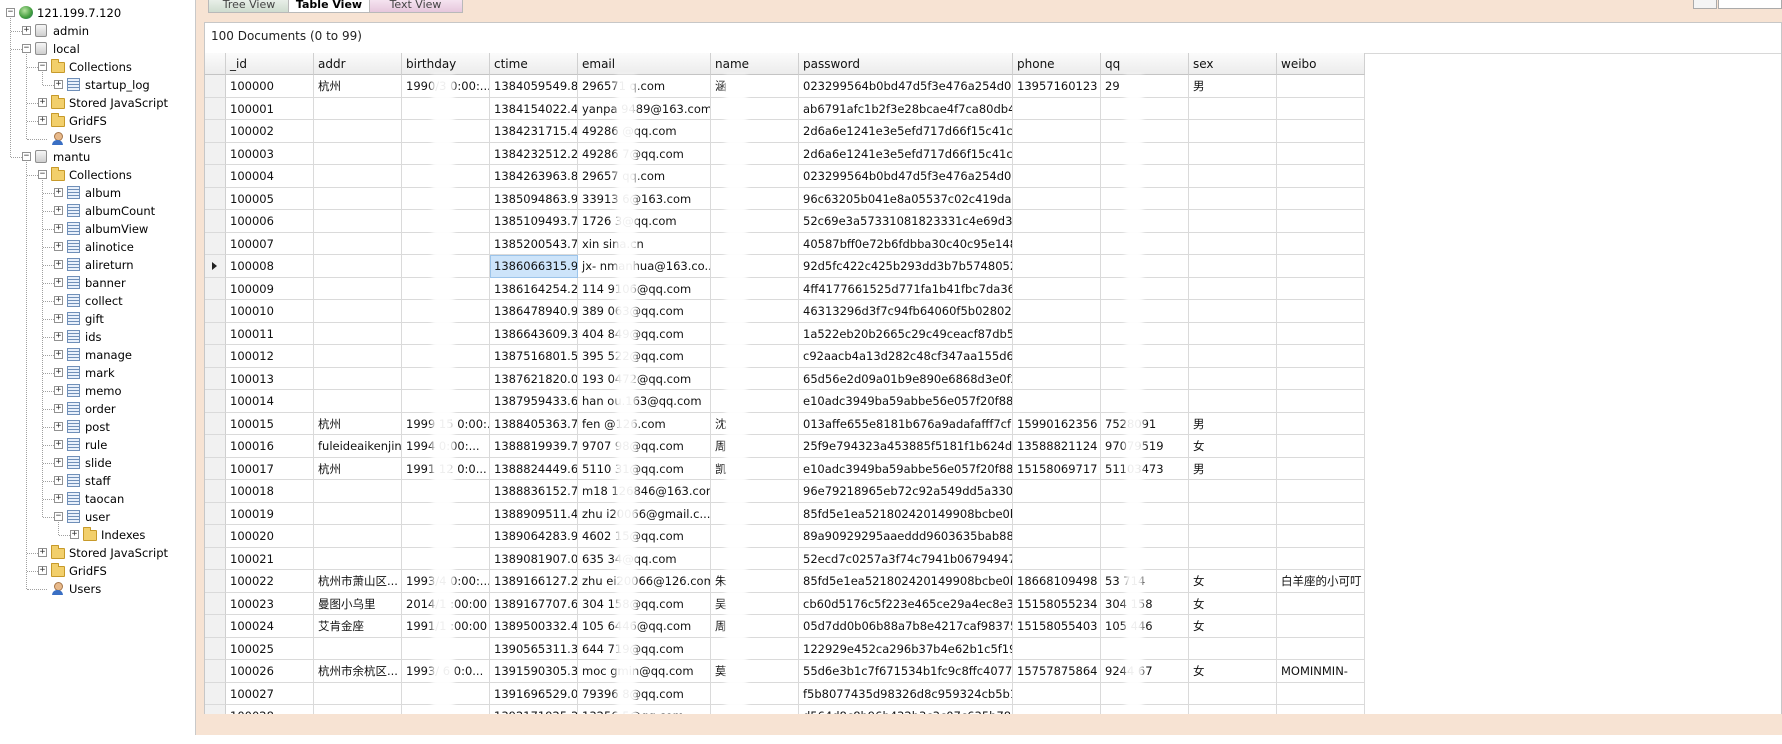 The image size is (1782, 744). Describe the element at coordinates (270, 693) in the screenshot. I see `cell-id: 100027` at that location.